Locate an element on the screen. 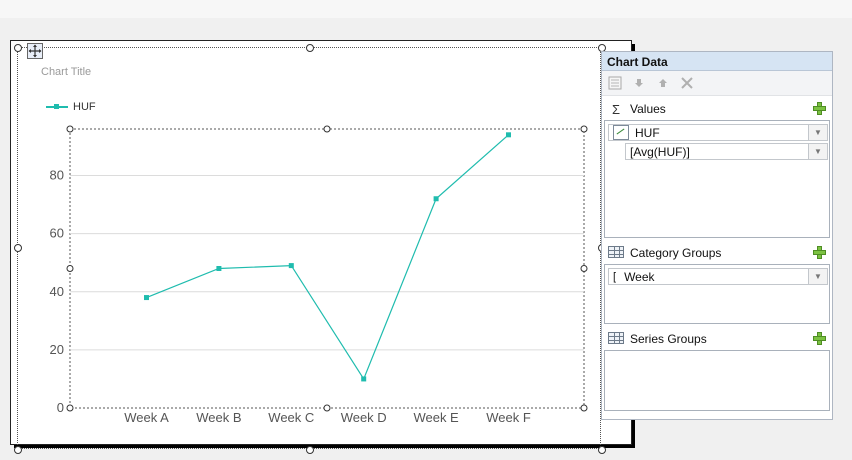  y-tick-label: 20 is located at coordinates (57, 349).